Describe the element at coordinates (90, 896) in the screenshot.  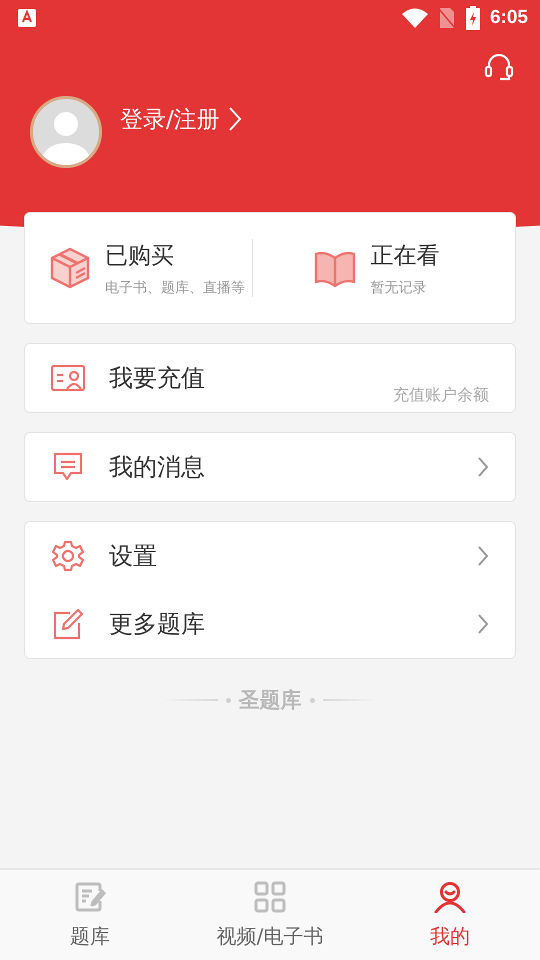
I see `notepad-icon` at that location.